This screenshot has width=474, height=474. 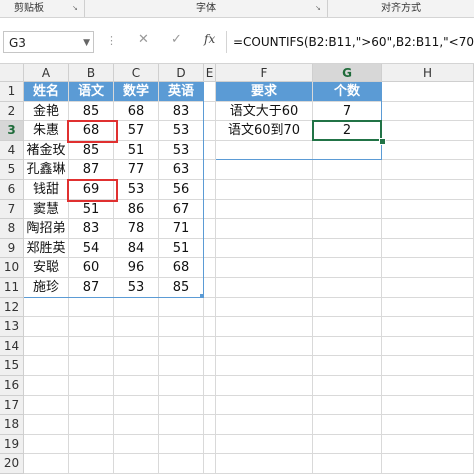 What do you see at coordinates (264, 131) in the screenshot?
I see `criteria-cell: 语文60到70` at bounding box center [264, 131].